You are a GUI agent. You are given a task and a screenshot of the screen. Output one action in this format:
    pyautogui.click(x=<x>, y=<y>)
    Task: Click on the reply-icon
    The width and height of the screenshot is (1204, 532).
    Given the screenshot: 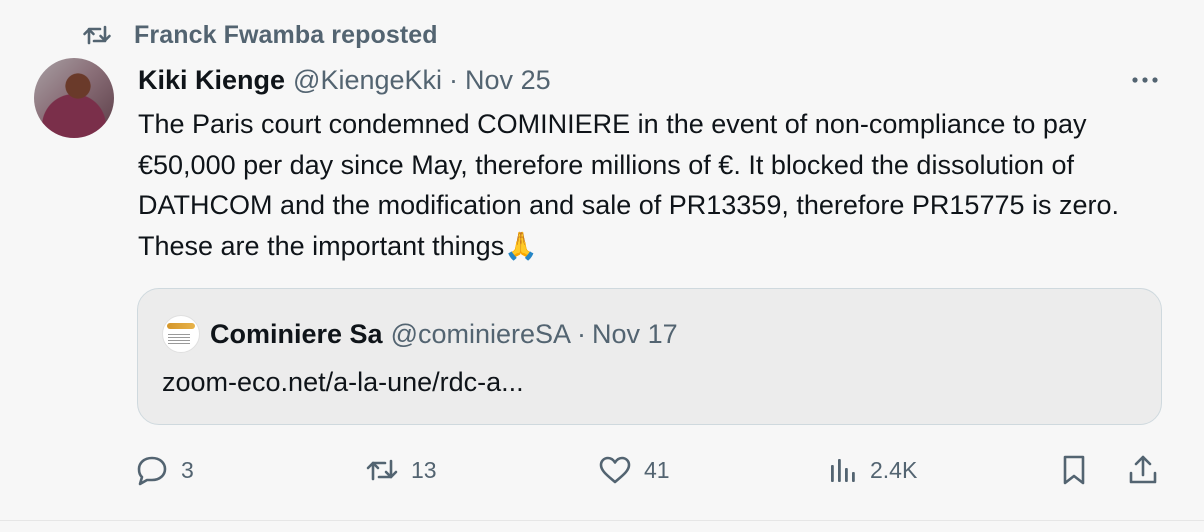 What is the action you would take?
    pyautogui.click(x=152, y=470)
    